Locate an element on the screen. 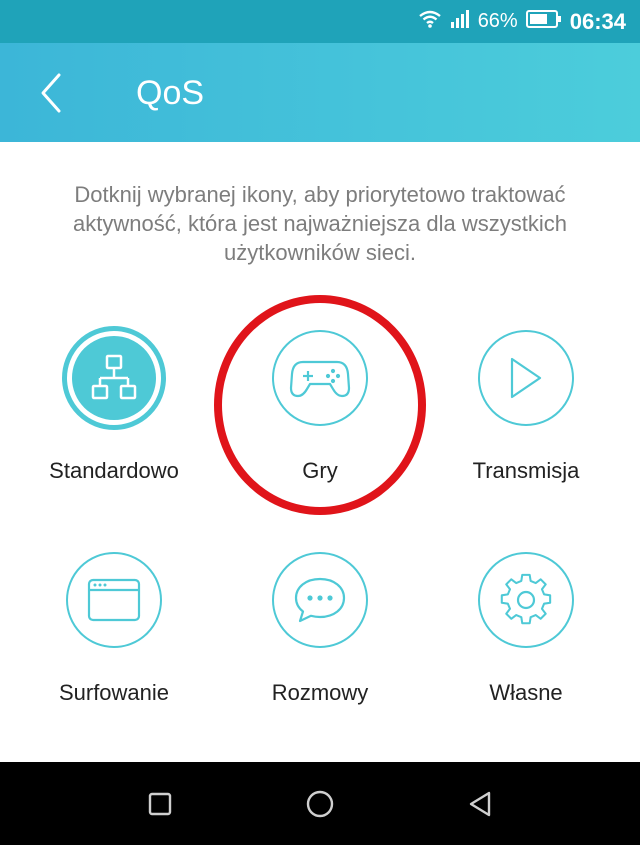  clock: 06:34 is located at coordinates (597, 21).